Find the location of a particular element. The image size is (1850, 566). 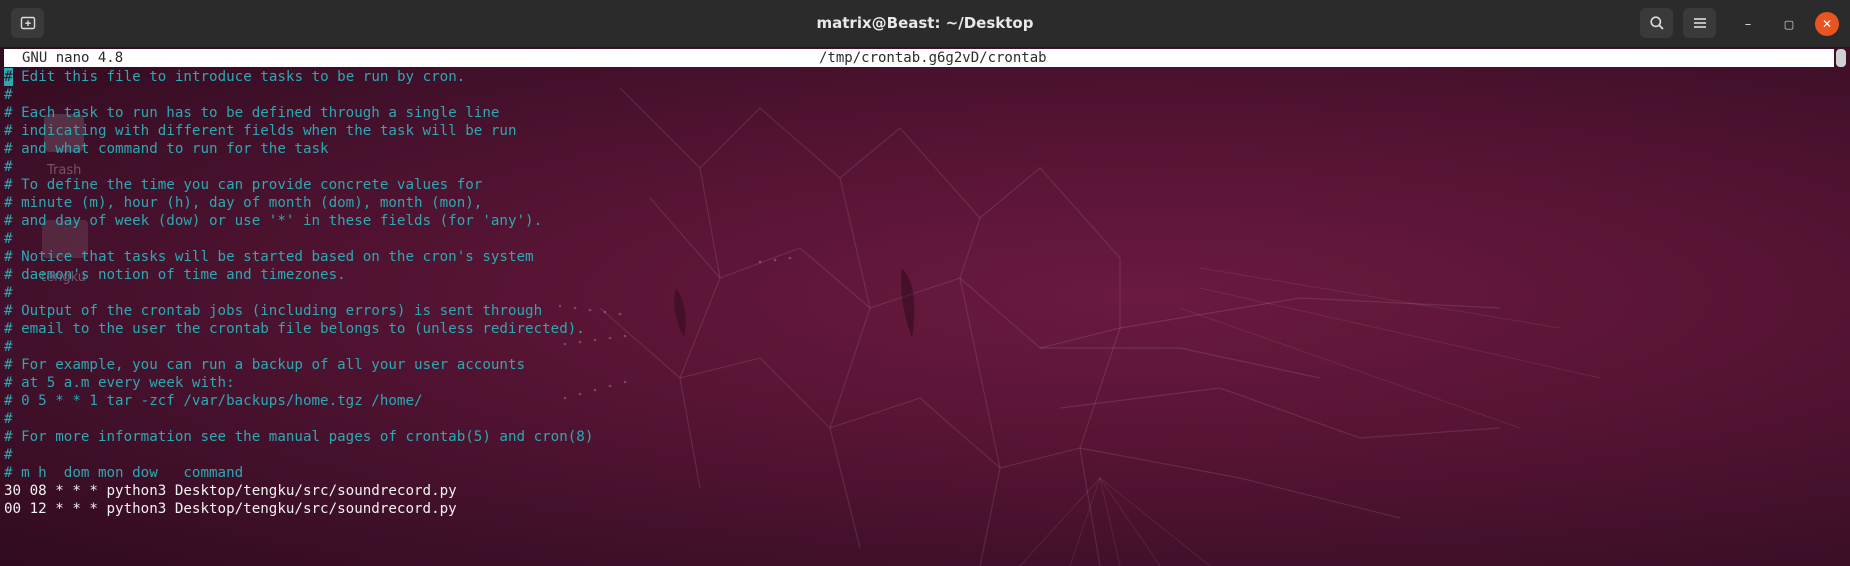

comment-line: # daemon's notion of time and timezones. is located at coordinates (175, 275).